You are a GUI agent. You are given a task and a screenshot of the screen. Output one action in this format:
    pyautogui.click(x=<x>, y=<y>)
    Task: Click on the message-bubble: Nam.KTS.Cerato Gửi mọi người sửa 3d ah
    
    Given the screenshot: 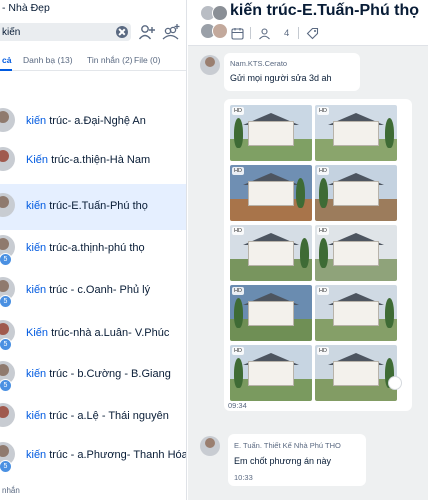 What is the action you would take?
    pyautogui.click(x=292, y=72)
    